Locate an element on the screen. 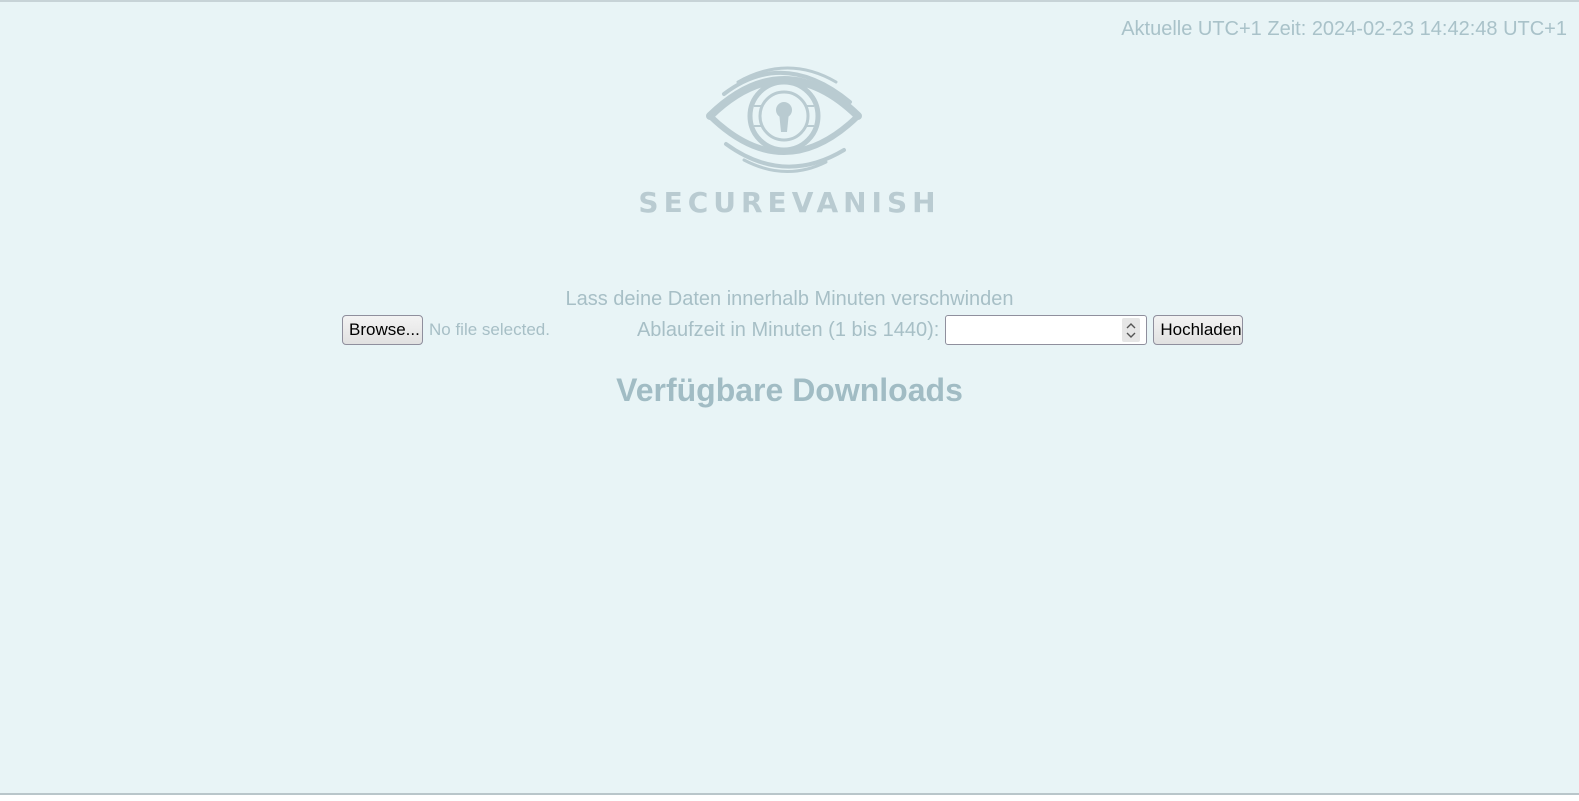 The image size is (1579, 801). chevron-down-icon is located at coordinates (1131, 335).